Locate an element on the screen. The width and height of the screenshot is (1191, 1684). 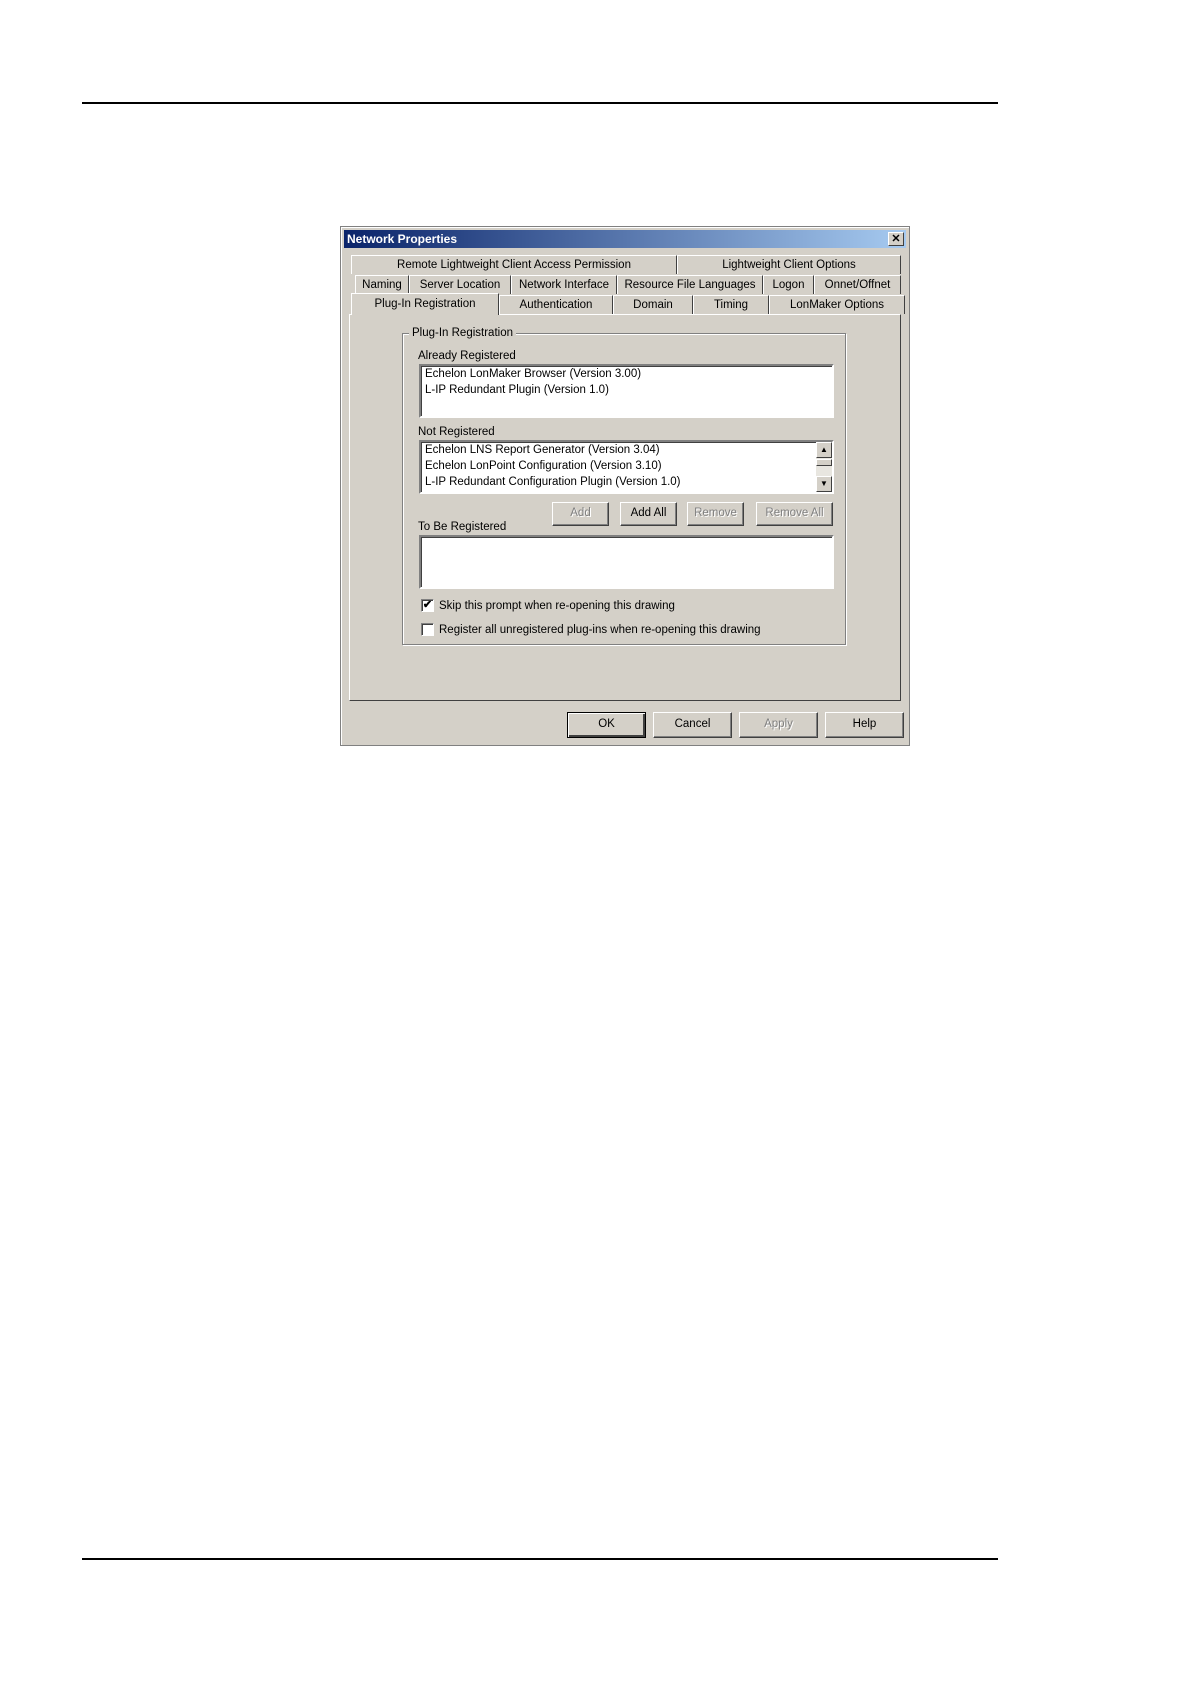
tab-lightweight-client-options: Lightweight Client Options is located at coordinates (789, 264).